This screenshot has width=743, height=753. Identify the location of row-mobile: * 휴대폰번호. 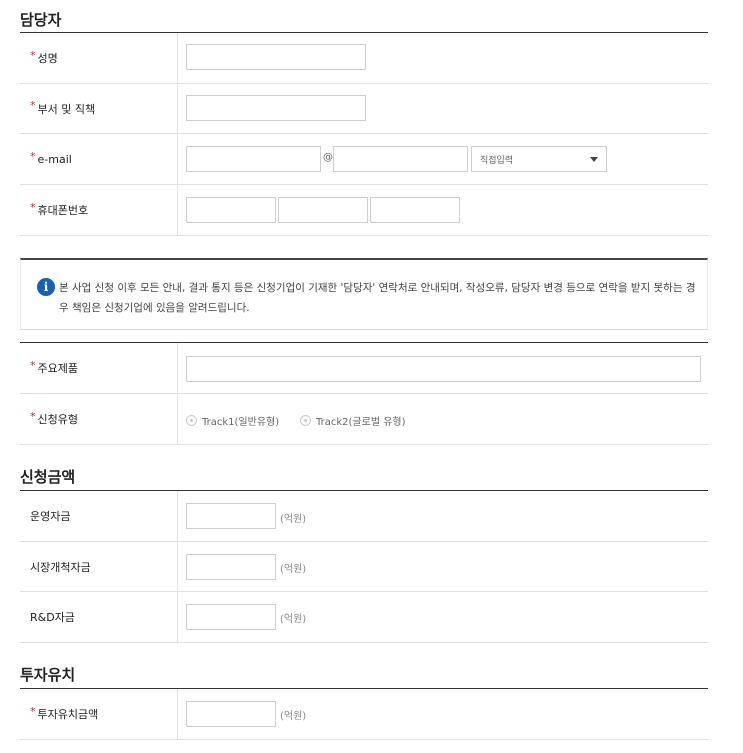
(364, 210).